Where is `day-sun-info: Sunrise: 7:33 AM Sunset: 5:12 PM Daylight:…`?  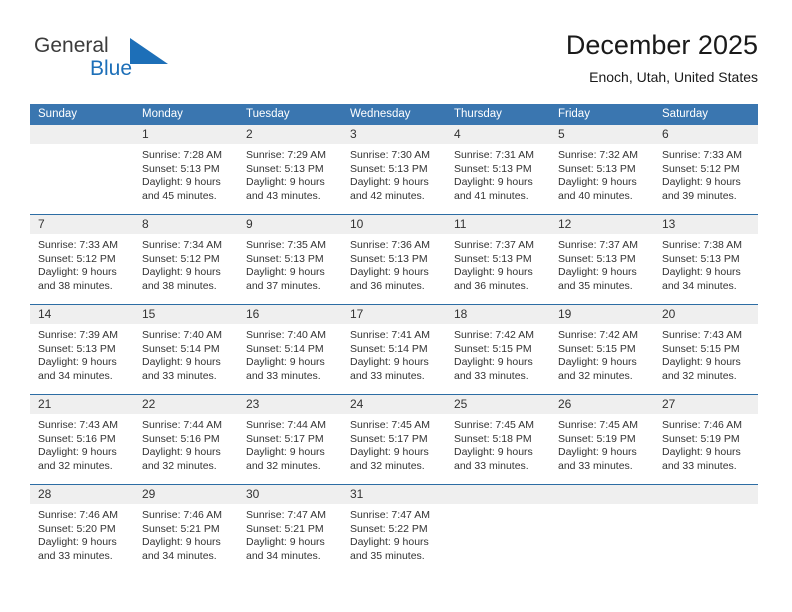 day-sun-info: Sunrise: 7:33 AM Sunset: 5:12 PM Daylight:… is located at coordinates (706, 173).